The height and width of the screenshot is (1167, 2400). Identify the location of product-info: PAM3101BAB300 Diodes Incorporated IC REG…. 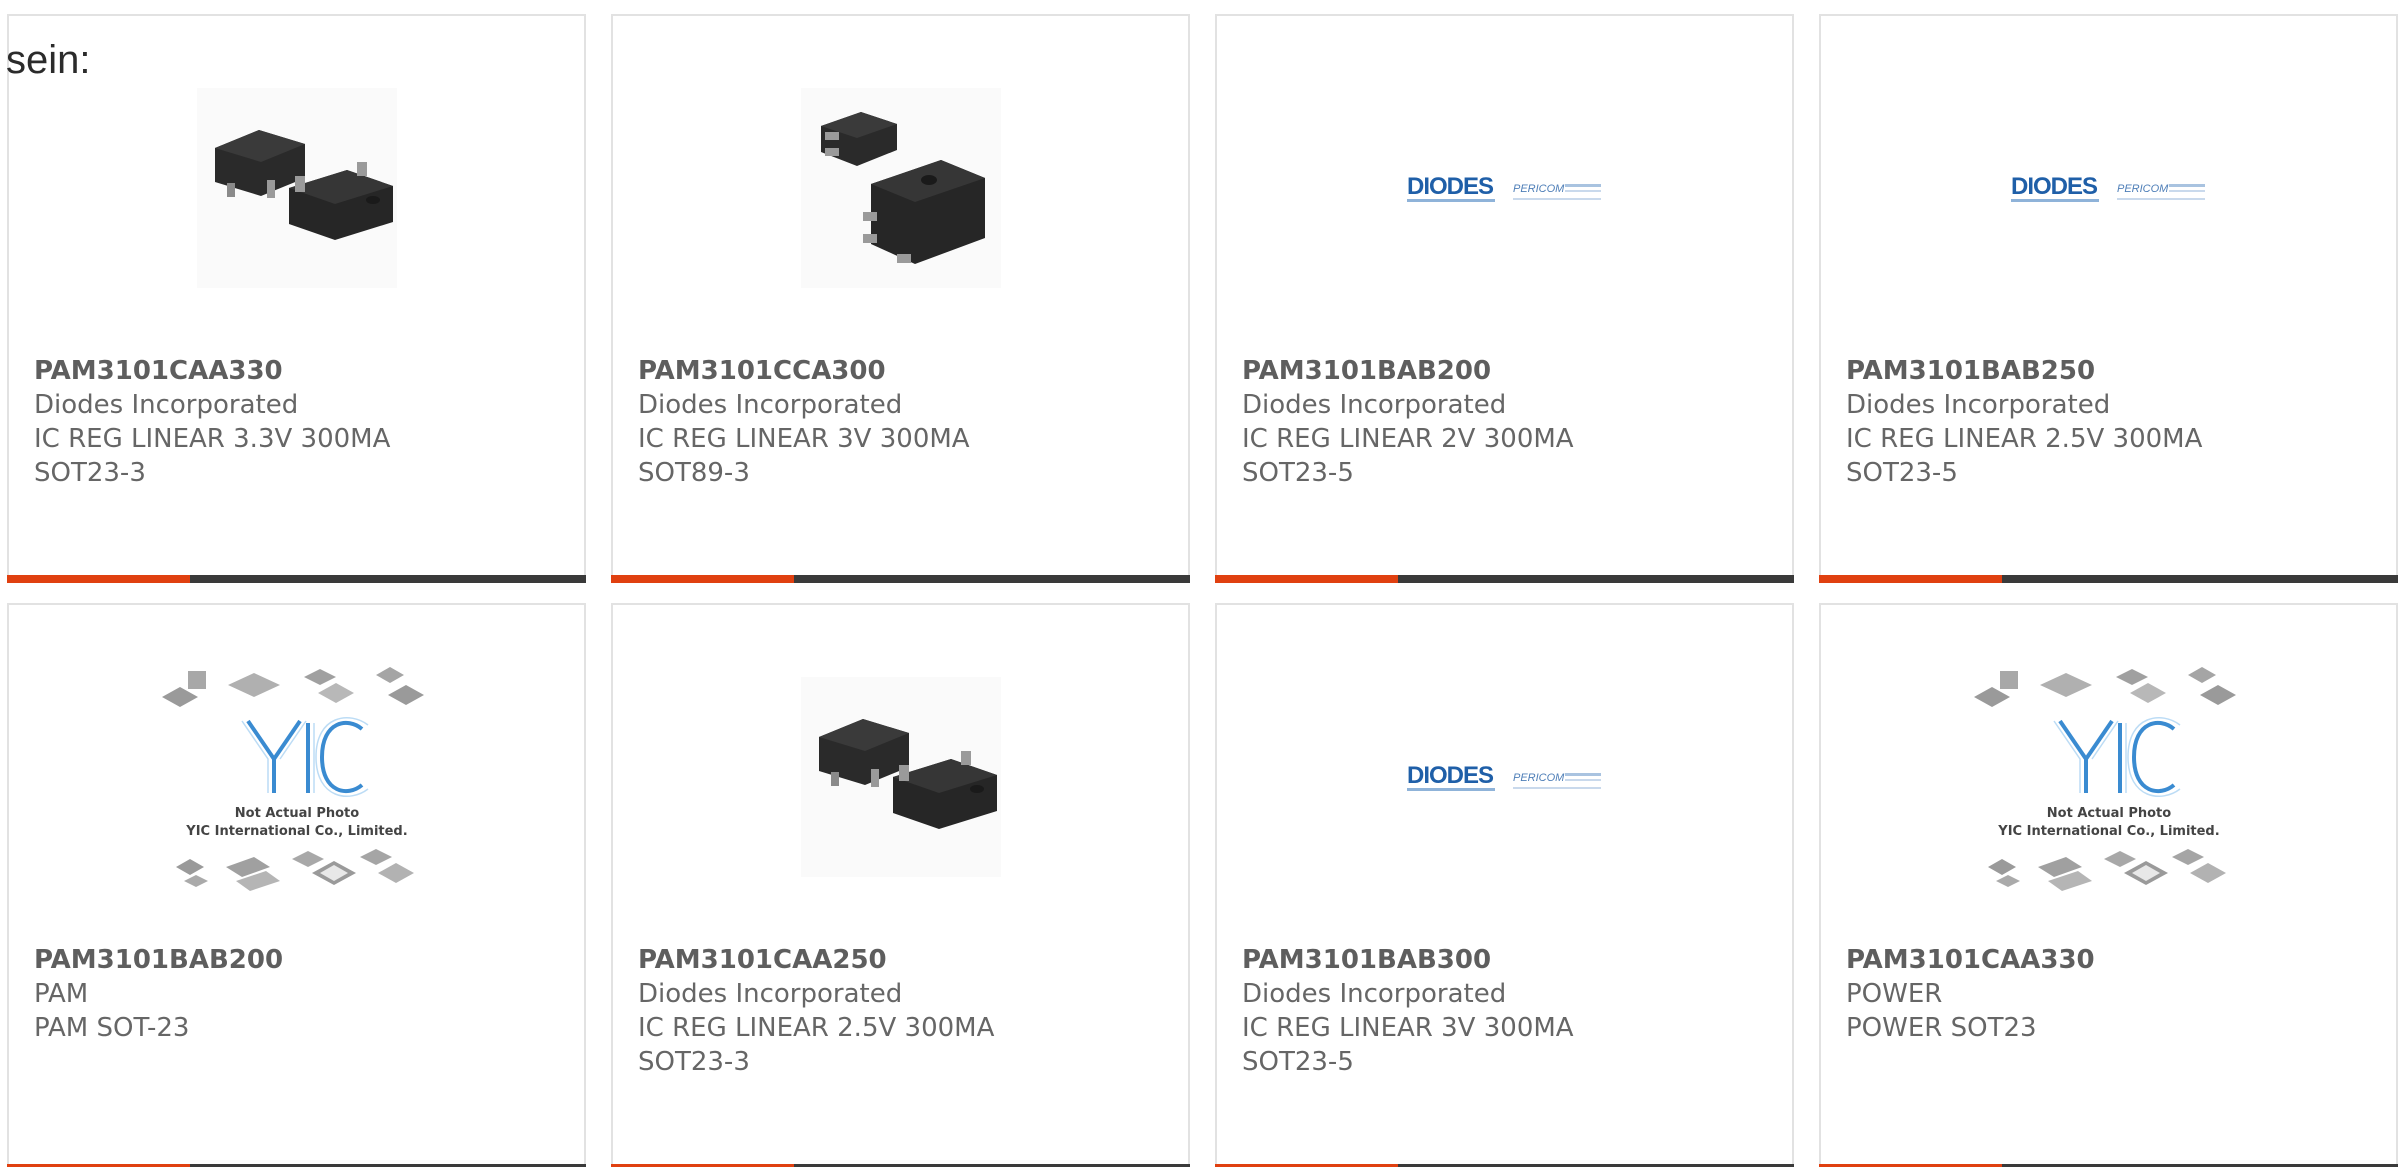
(1507, 1011).